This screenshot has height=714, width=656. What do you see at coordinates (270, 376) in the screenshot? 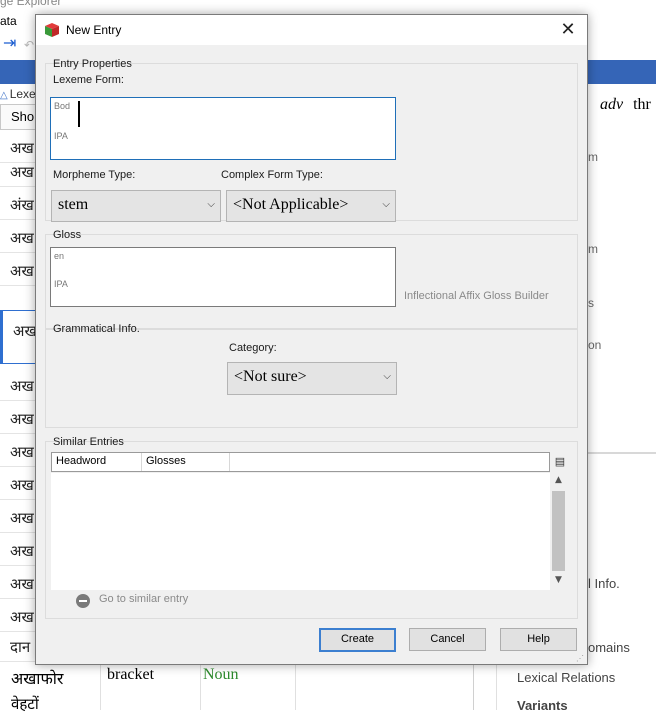
I see `category-value: <Not sure>` at bounding box center [270, 376].